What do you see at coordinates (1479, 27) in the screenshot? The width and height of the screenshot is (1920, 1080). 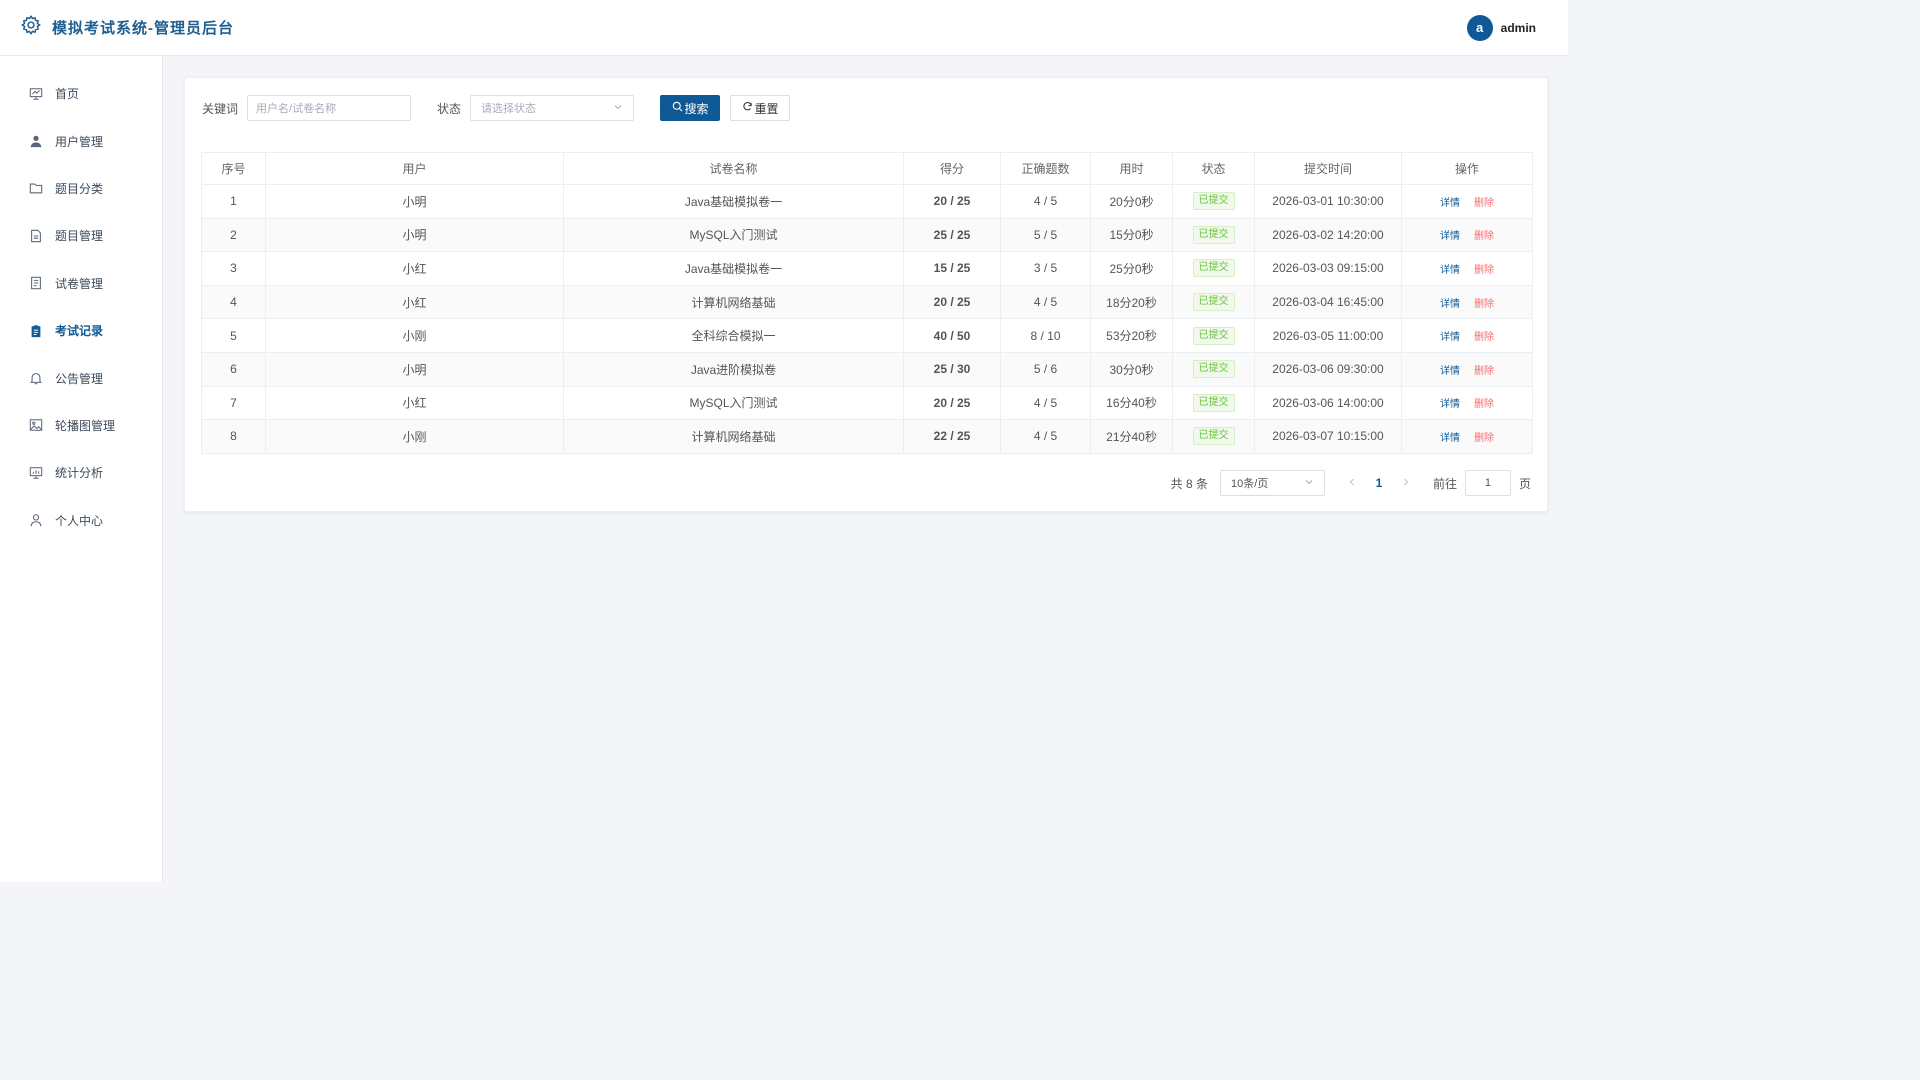 I see `avatar: a` at bounding box center [1479, 27].